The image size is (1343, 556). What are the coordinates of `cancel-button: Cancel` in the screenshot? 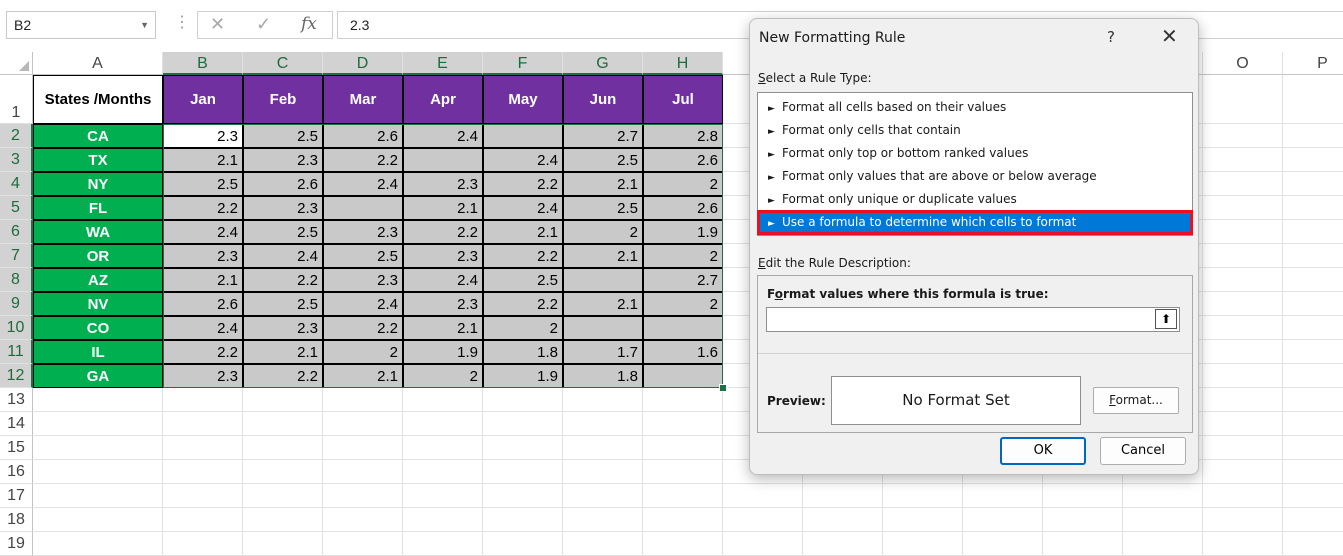 It's located at (1143, 451).